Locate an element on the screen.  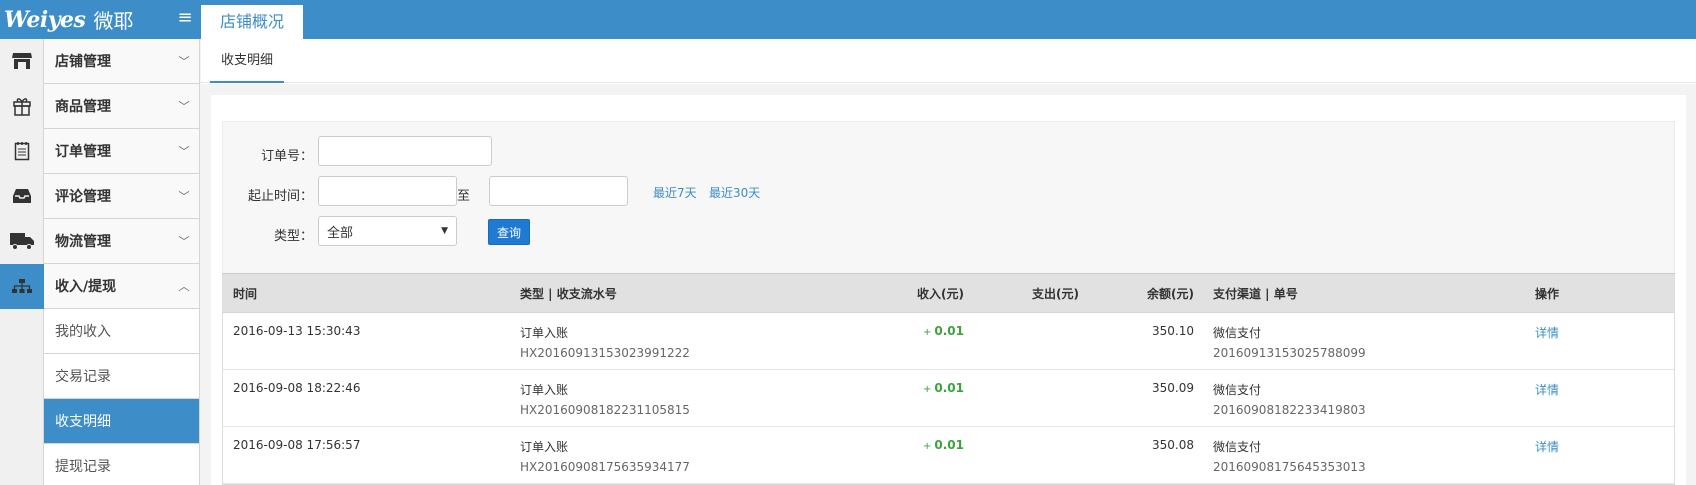
sub-tab-bar: 收支明细 is located at coordinates (948, 61).